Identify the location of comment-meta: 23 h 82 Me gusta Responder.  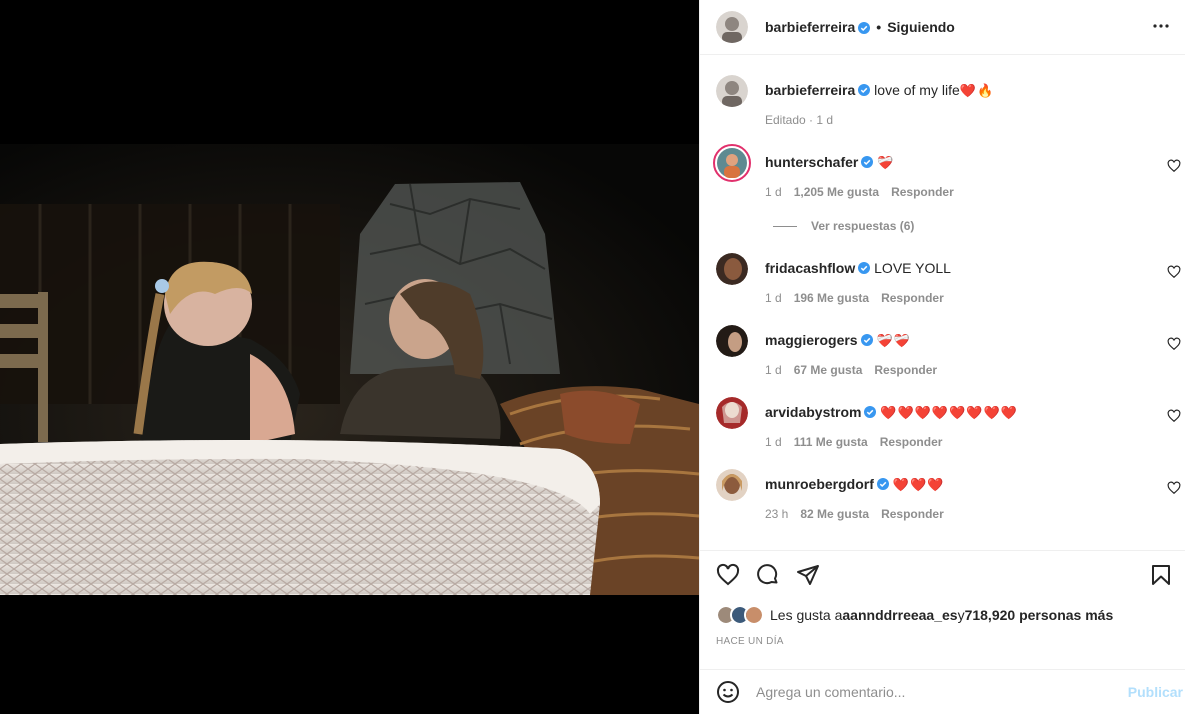
(854, 514).